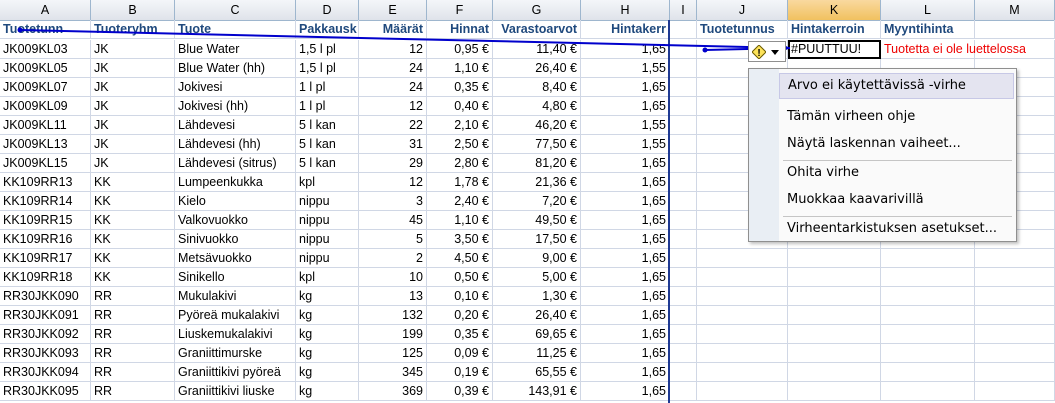  I want to click on cell-f: 0,19 €, so click(460, 372).